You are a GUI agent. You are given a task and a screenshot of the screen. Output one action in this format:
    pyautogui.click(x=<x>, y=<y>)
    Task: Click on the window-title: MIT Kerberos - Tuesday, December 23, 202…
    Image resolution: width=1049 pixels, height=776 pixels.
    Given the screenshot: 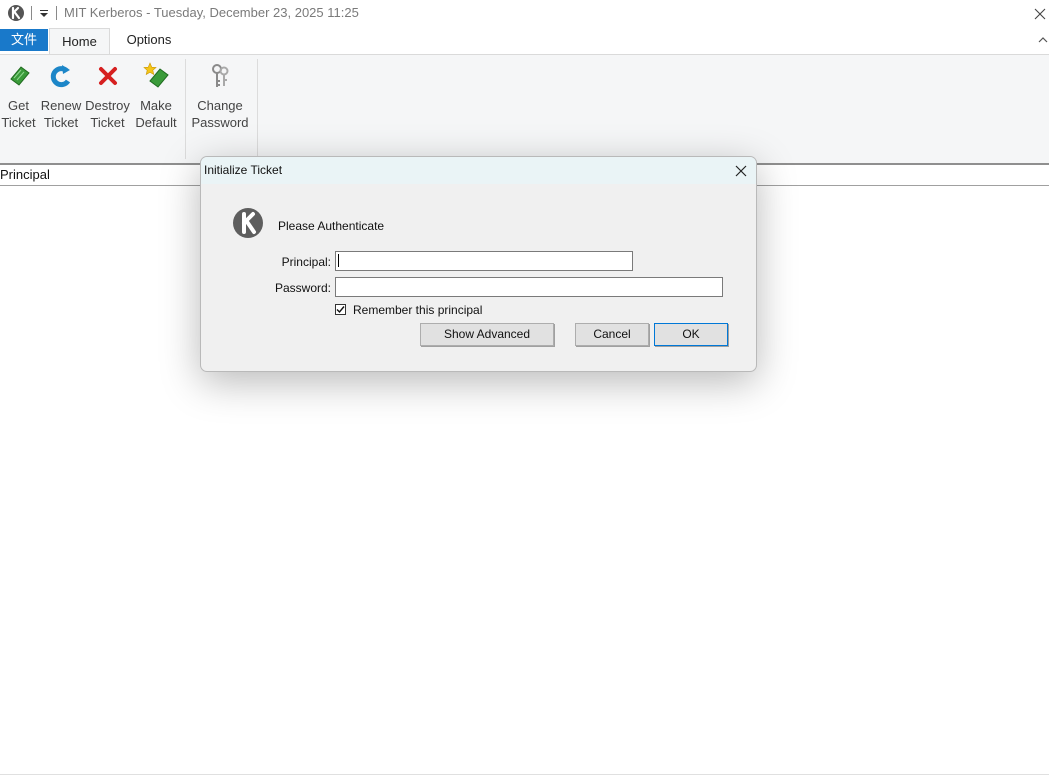 What is the action you would take?
    pyautogui.click(x=211, y=12)
    